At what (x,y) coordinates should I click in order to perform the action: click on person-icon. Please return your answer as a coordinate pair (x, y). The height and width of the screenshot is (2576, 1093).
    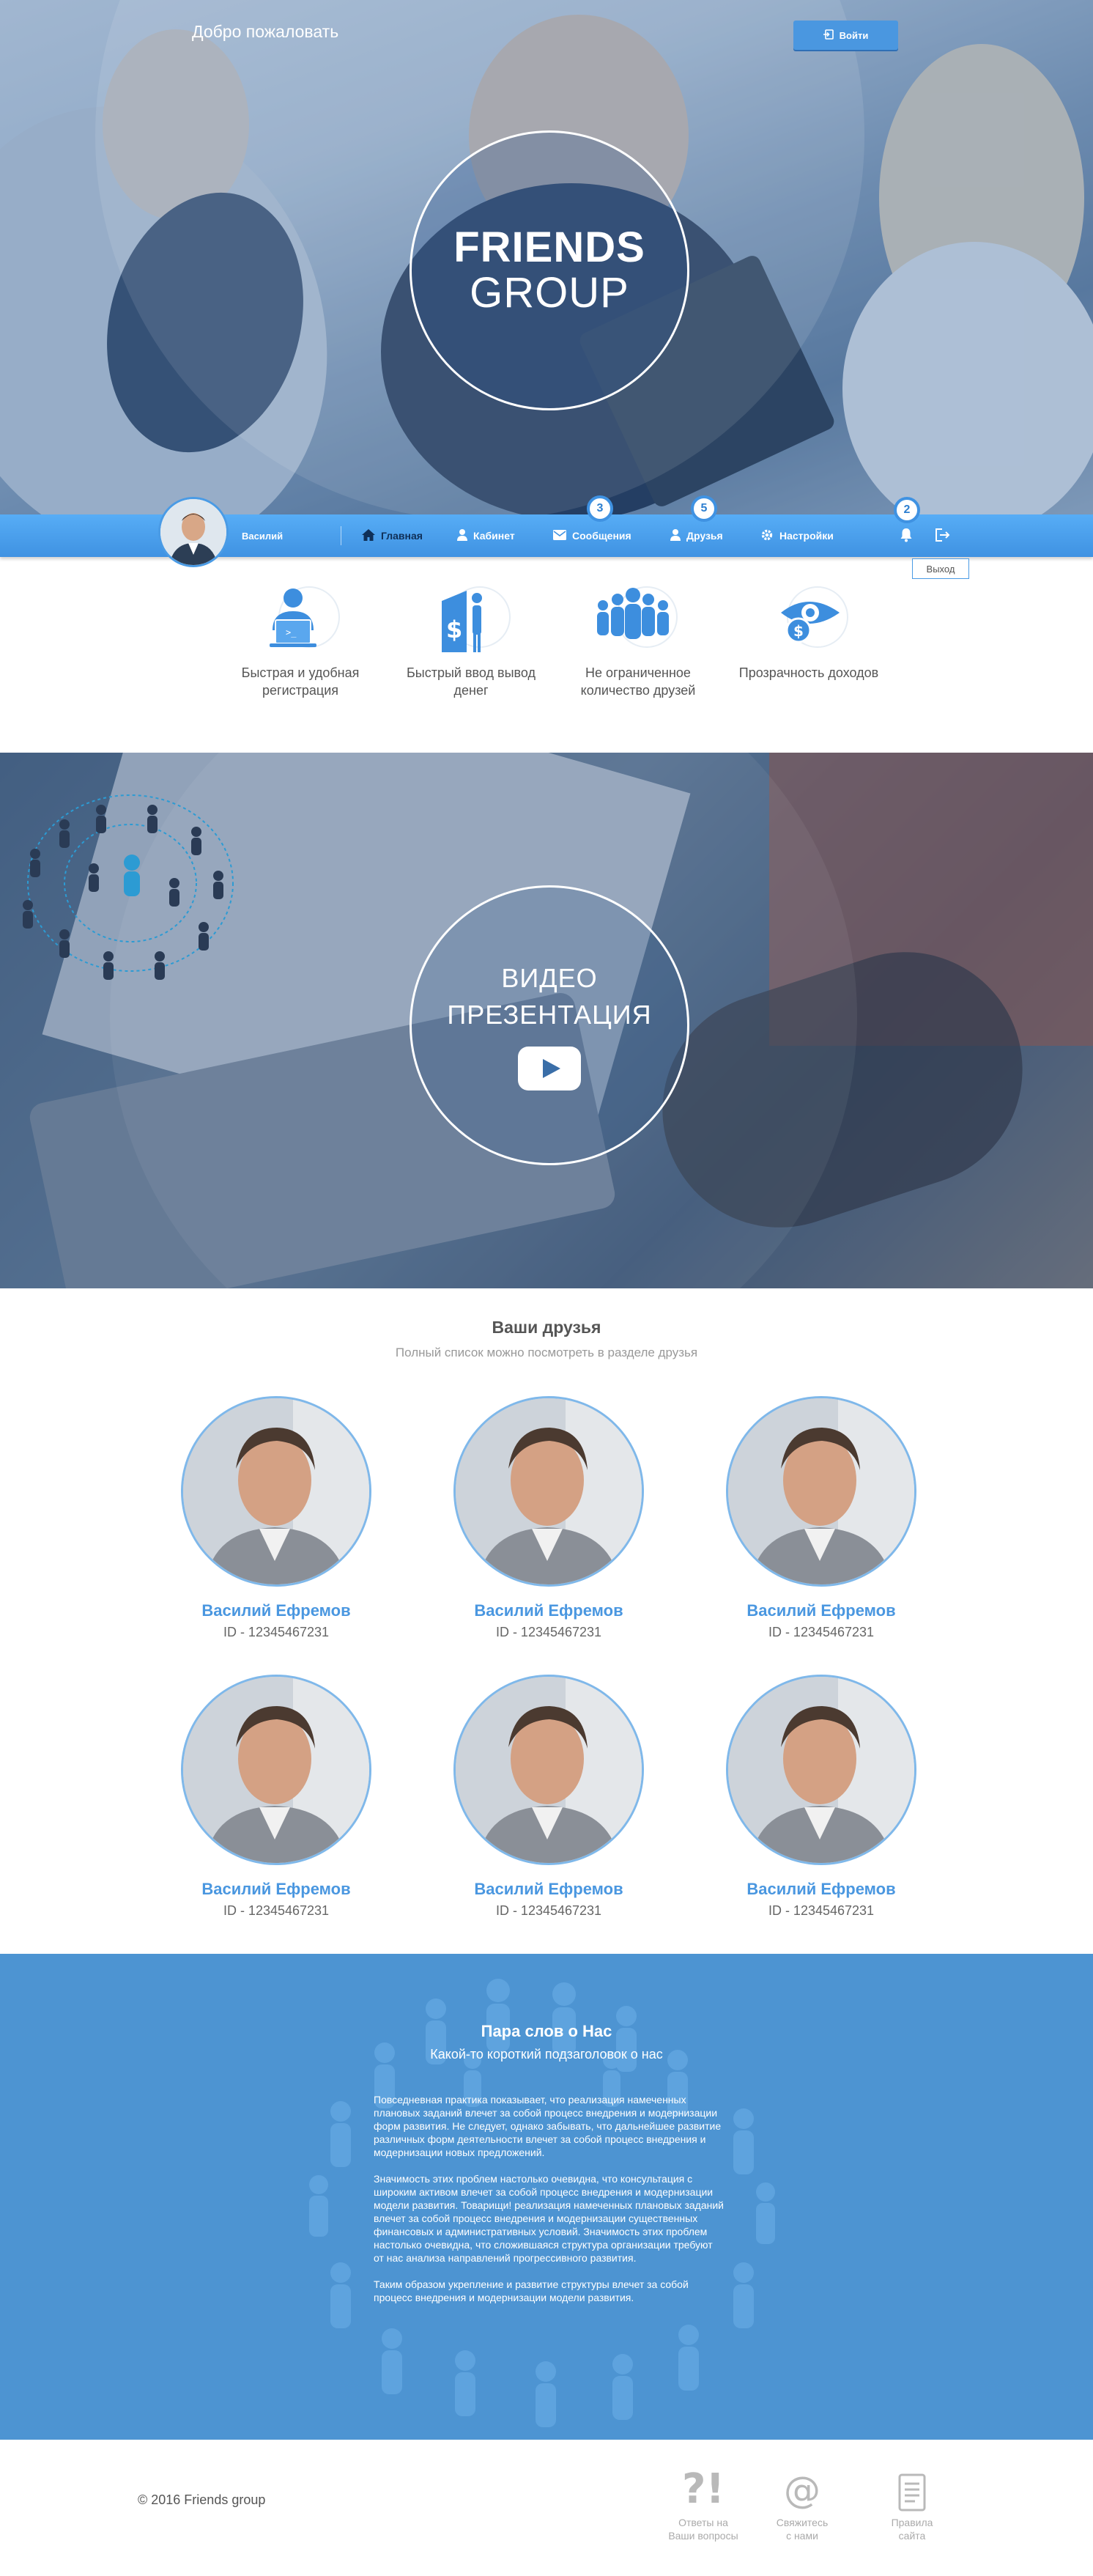
    Looking at the image, I should click on (675, 535).